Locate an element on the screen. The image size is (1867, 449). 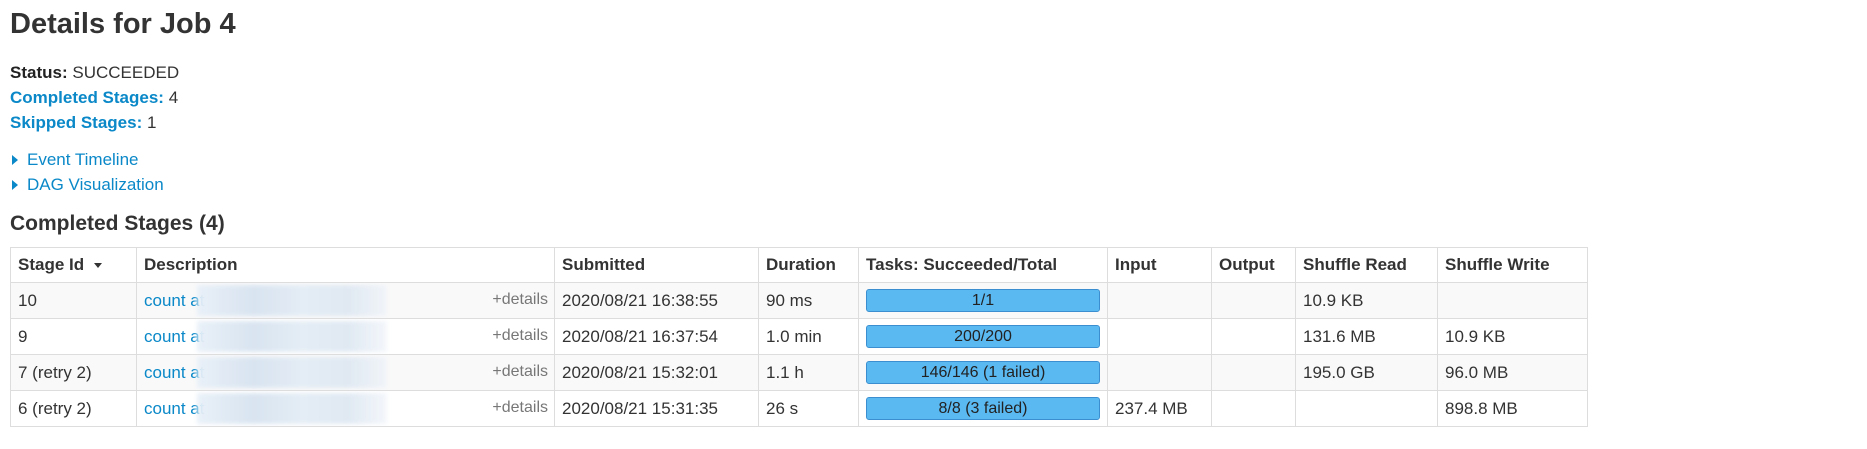
stage-id-cell: 6 (retry 2) is located at coordinates (73, 408).